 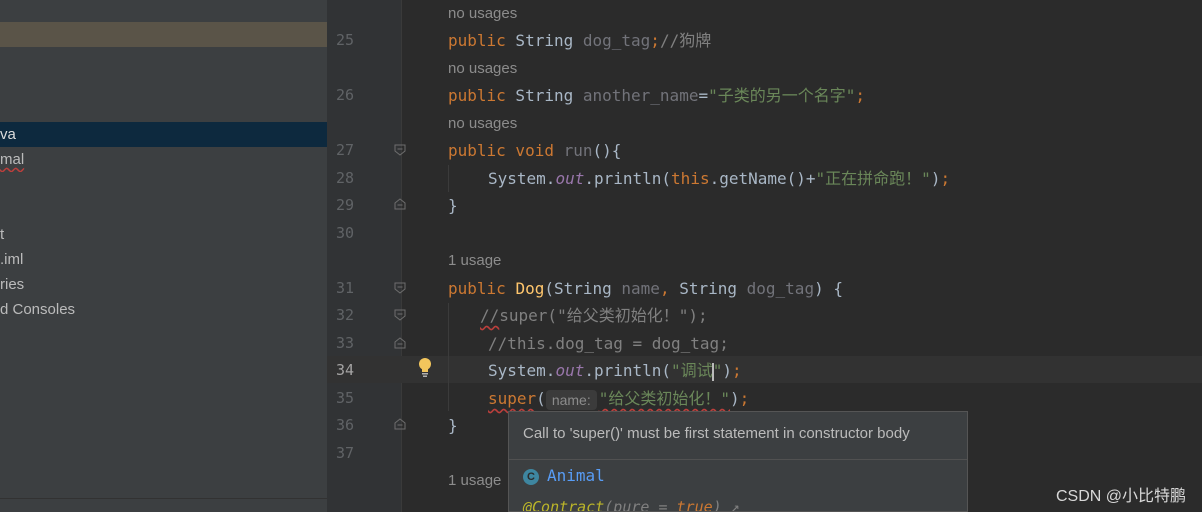 What do you see at coordinates (345, 150) in the screenshot?
I see `line-number: 27` at bounding box center [345, 150].